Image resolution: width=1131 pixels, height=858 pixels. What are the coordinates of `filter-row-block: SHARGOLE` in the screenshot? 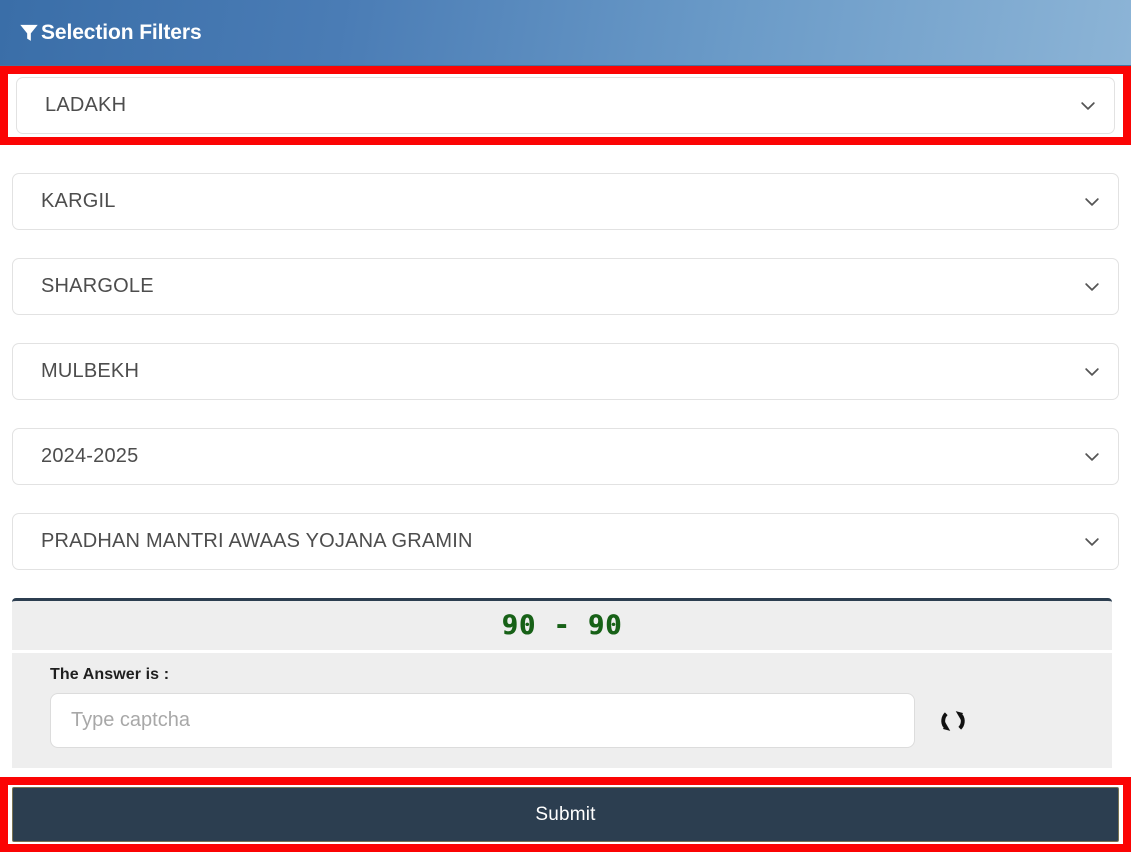 It's located at (565, 286).